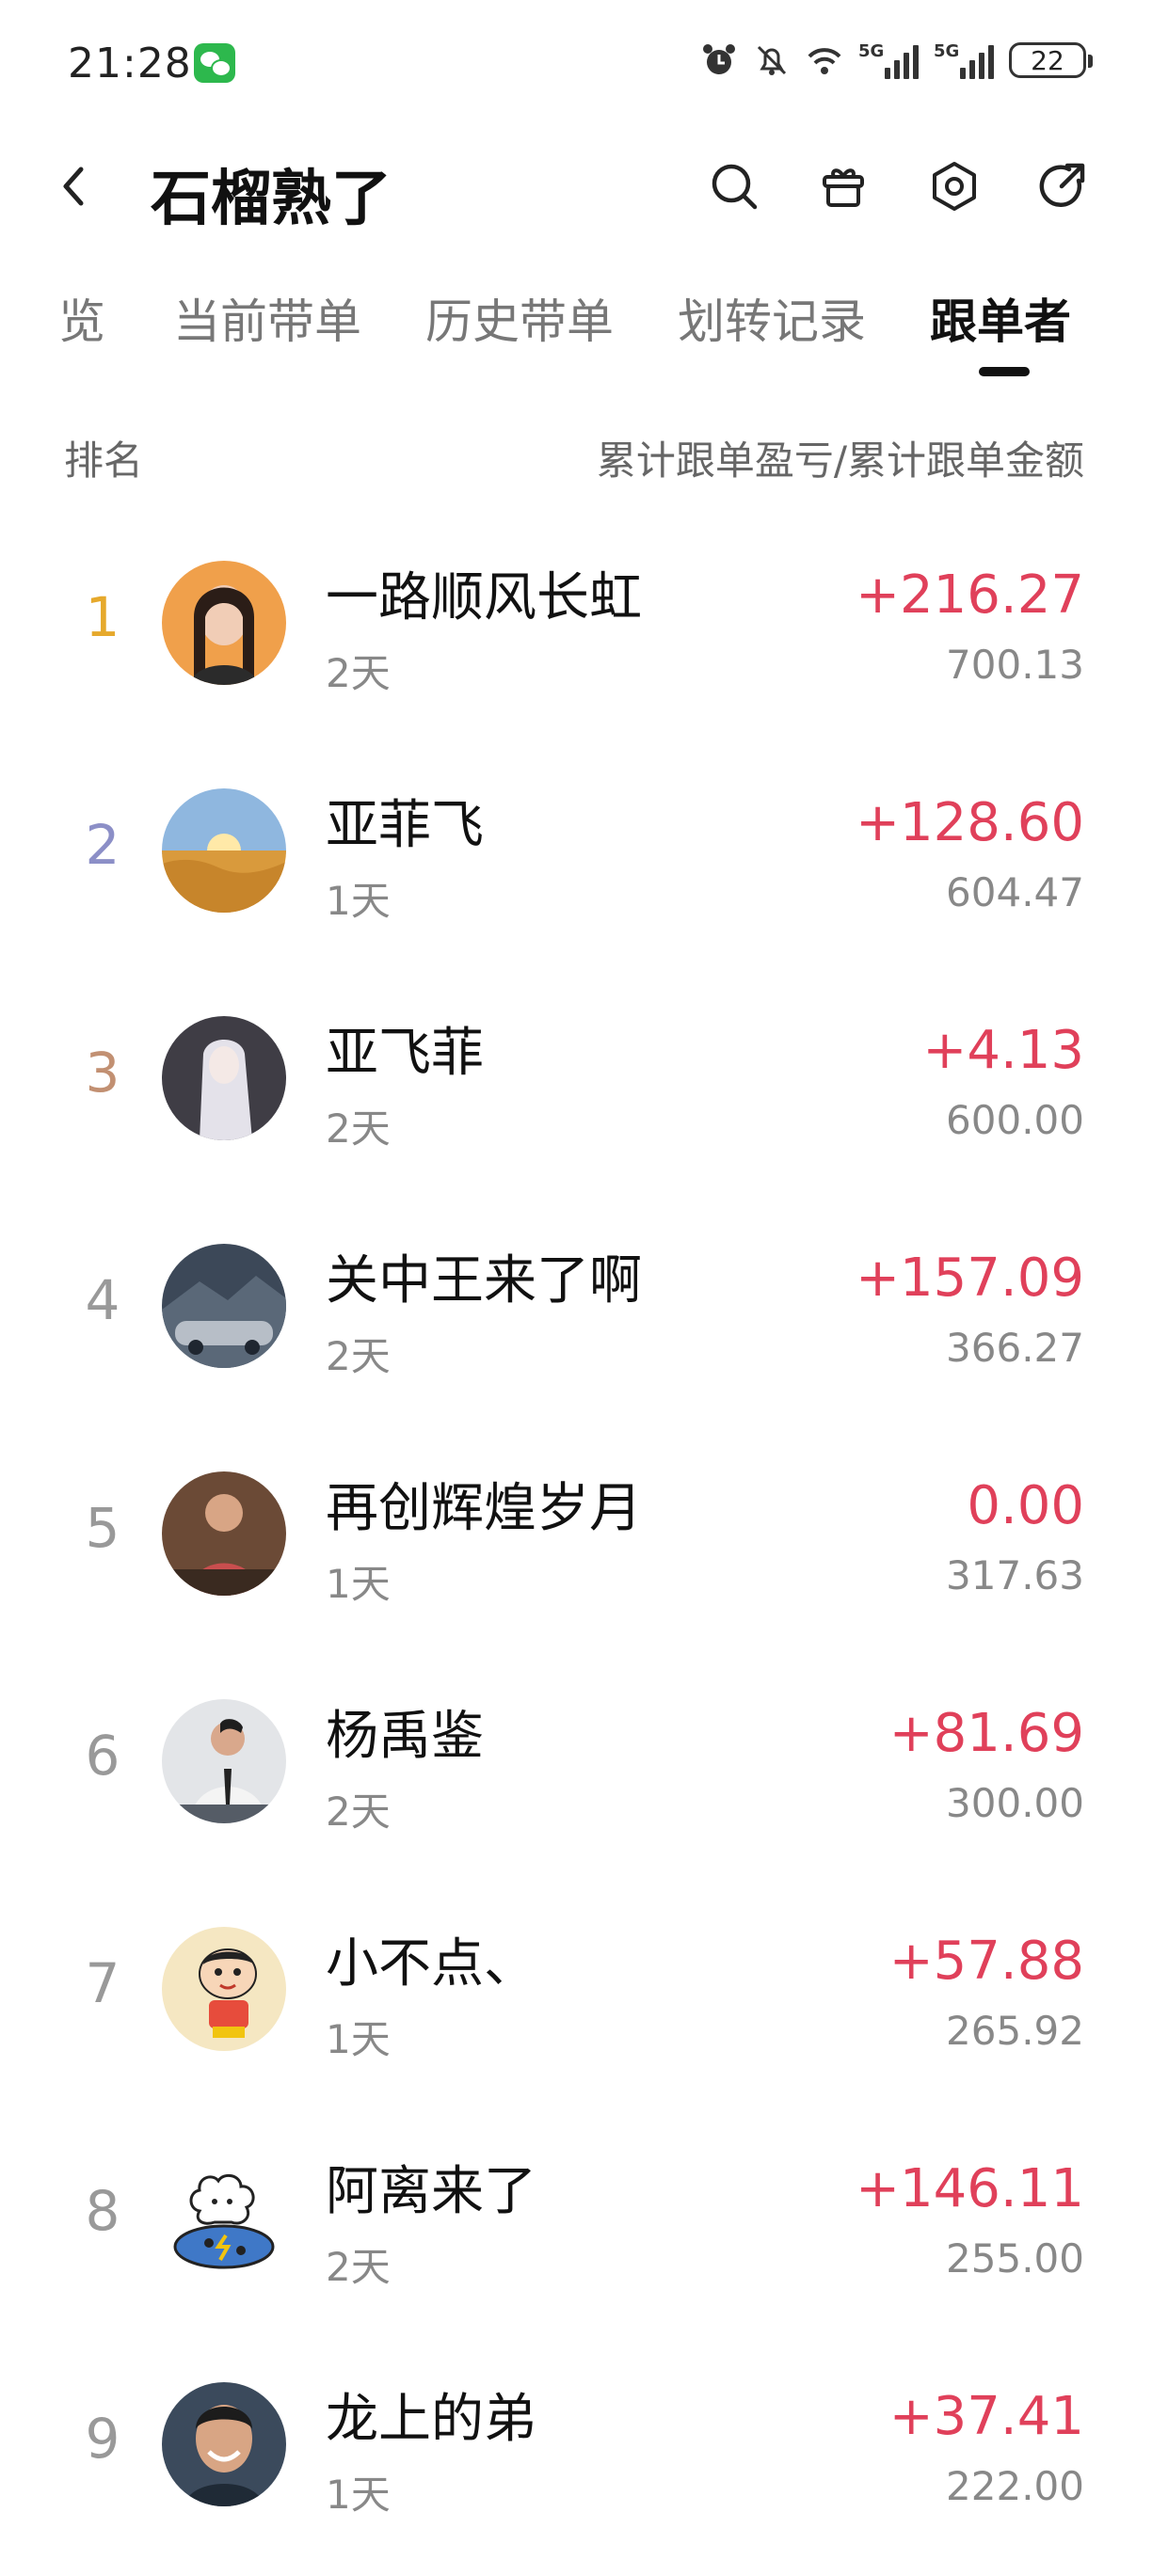 The height and width of the screenshot is (2576, 1152). What do you see at coordinates (840, 460) in the screenshot?
I see `pnl-amount-column-label: 累计跟单盈亏/累计跟单金额` at bounding box center [840, 460].